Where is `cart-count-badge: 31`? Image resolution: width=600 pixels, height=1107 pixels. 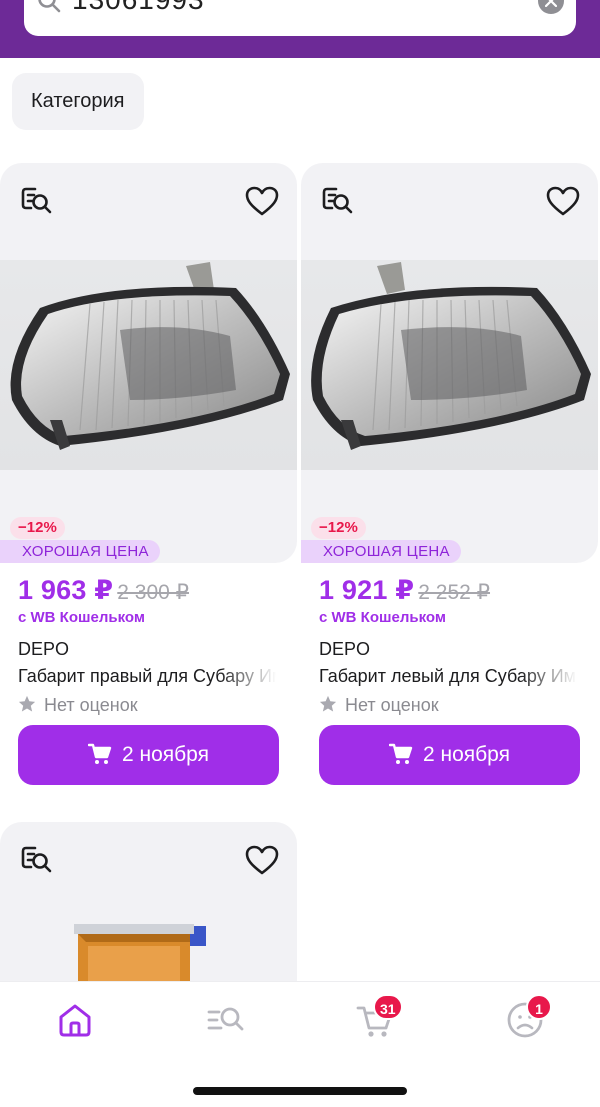
cart-count-badge: 31 is located at coordinates (388, 1007).